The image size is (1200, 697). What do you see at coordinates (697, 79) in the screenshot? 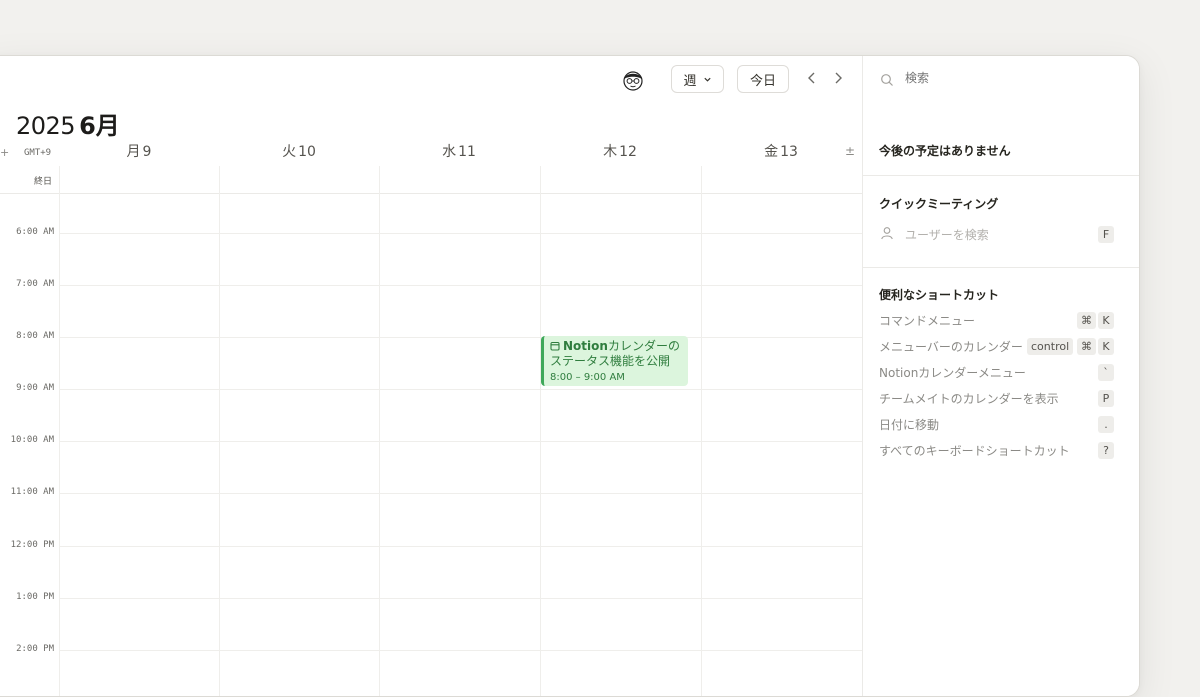
I see `view-dropdown: 週` at bounding box center [697, 79].